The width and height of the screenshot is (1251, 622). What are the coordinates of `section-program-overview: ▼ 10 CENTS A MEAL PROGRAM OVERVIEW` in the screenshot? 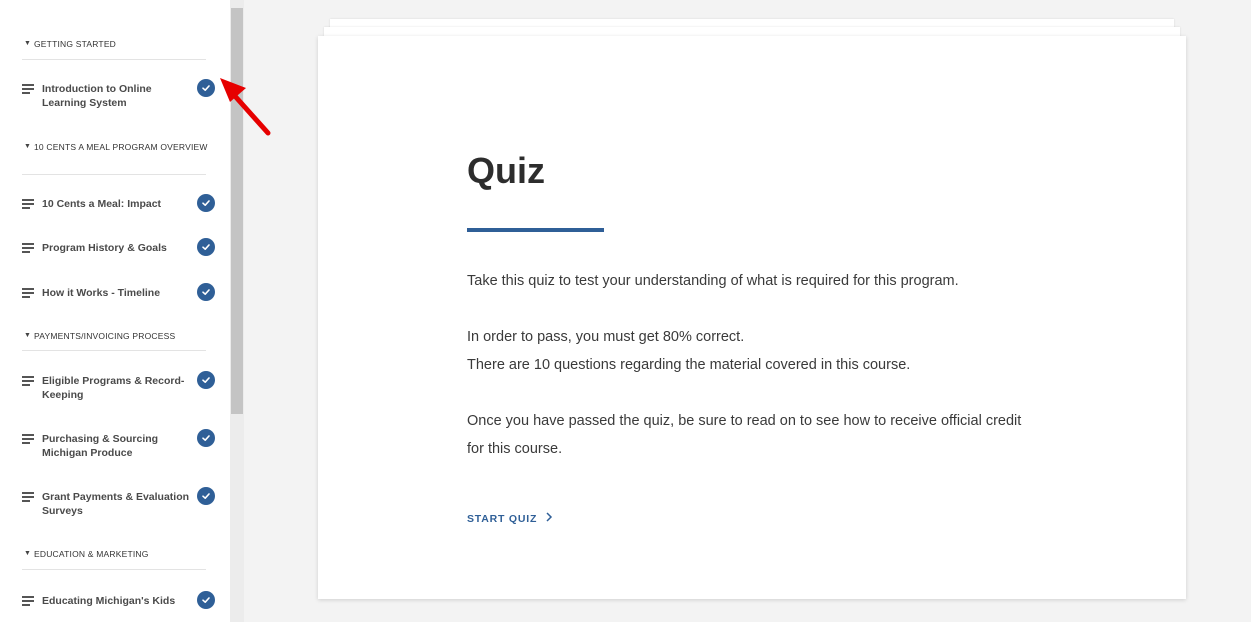 It's located at (116, 147).